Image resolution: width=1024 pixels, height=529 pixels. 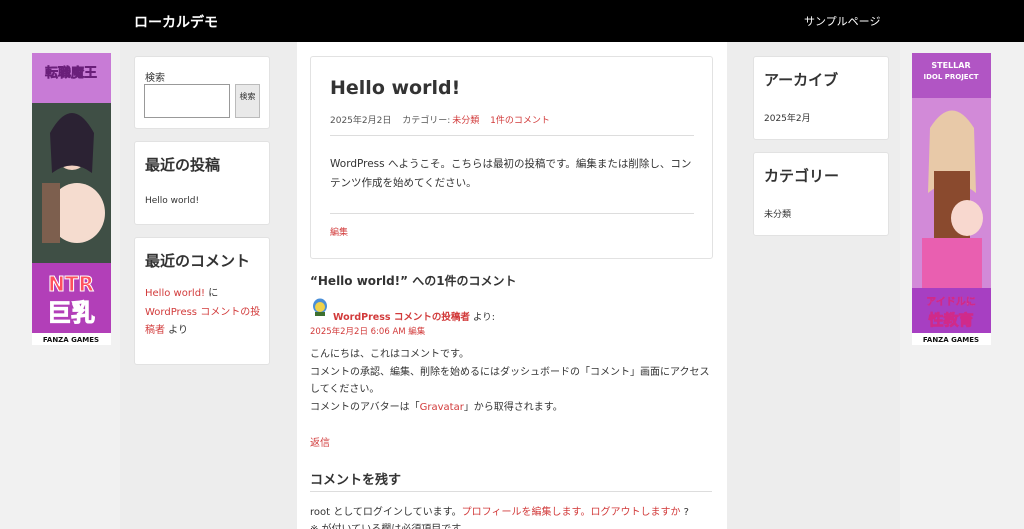 I want to click on site-title: ローカルデモ, so click(x=176, y=22).